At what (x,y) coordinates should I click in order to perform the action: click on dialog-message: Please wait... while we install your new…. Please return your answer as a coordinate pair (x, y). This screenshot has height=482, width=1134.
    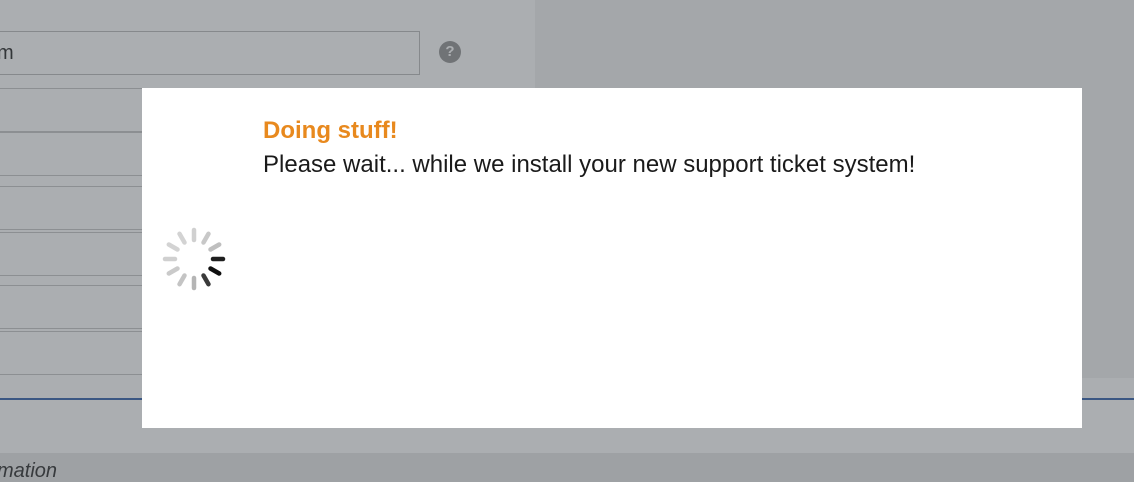
    Looking at the image, I should click on (589, 164).